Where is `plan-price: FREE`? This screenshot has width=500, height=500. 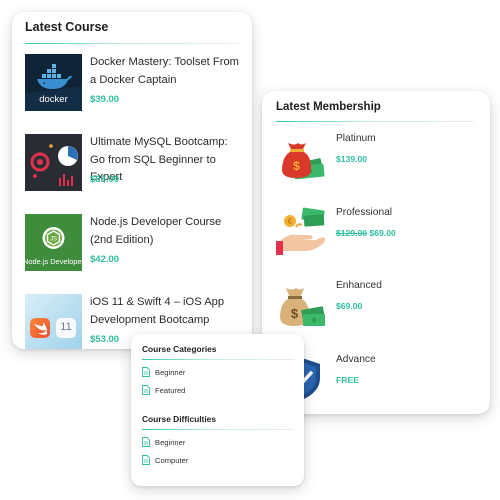
plan-price: FREE is located at coordinates (347, 380).